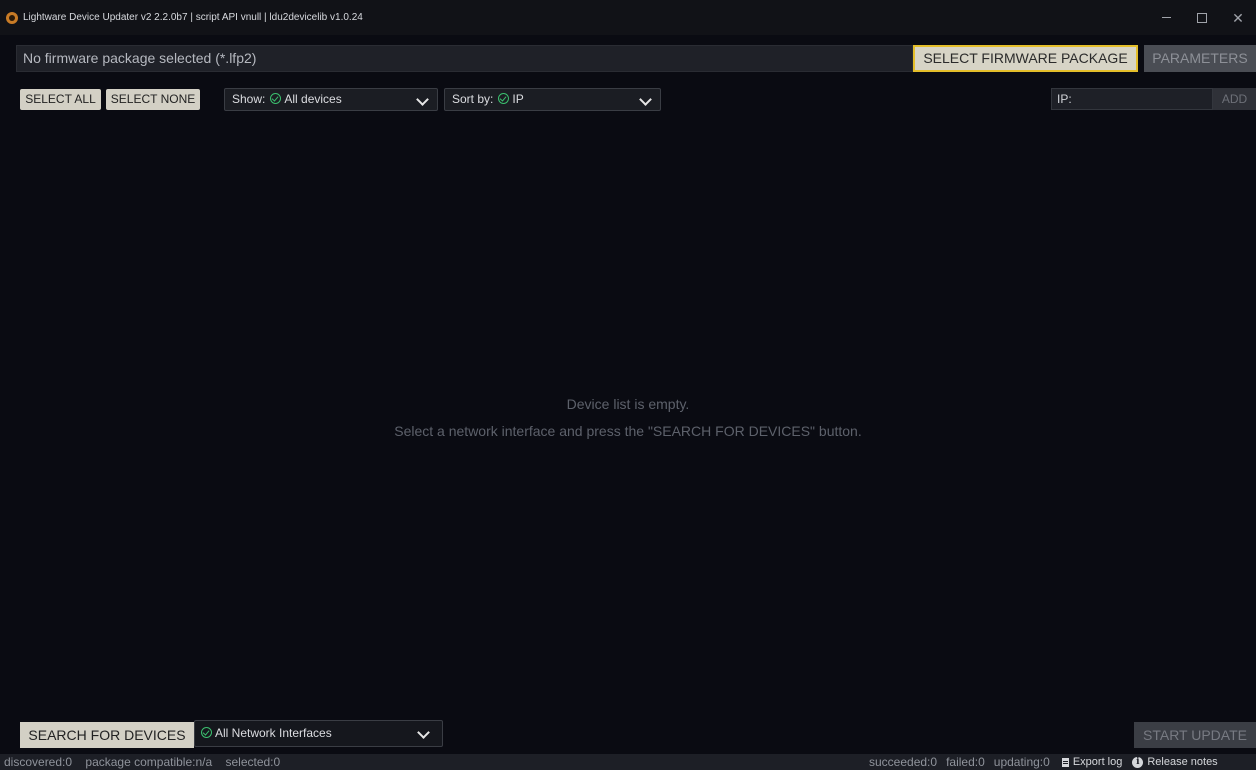  Describe the element at coordinates (313, 99) in the screenshot. I see `show-filter-value: All devices` at that location.